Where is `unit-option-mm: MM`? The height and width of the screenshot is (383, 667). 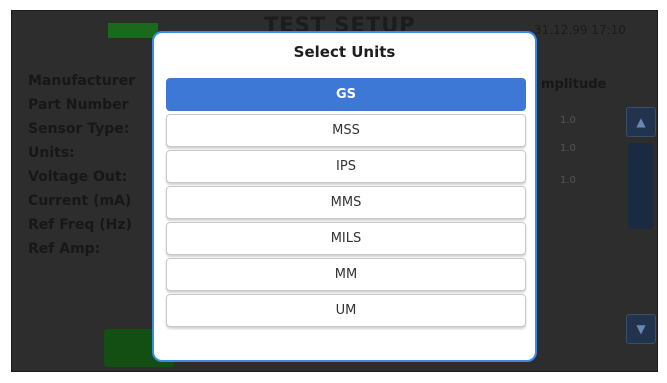
unit-option-mm: MM is located at coordinates (346, 274).